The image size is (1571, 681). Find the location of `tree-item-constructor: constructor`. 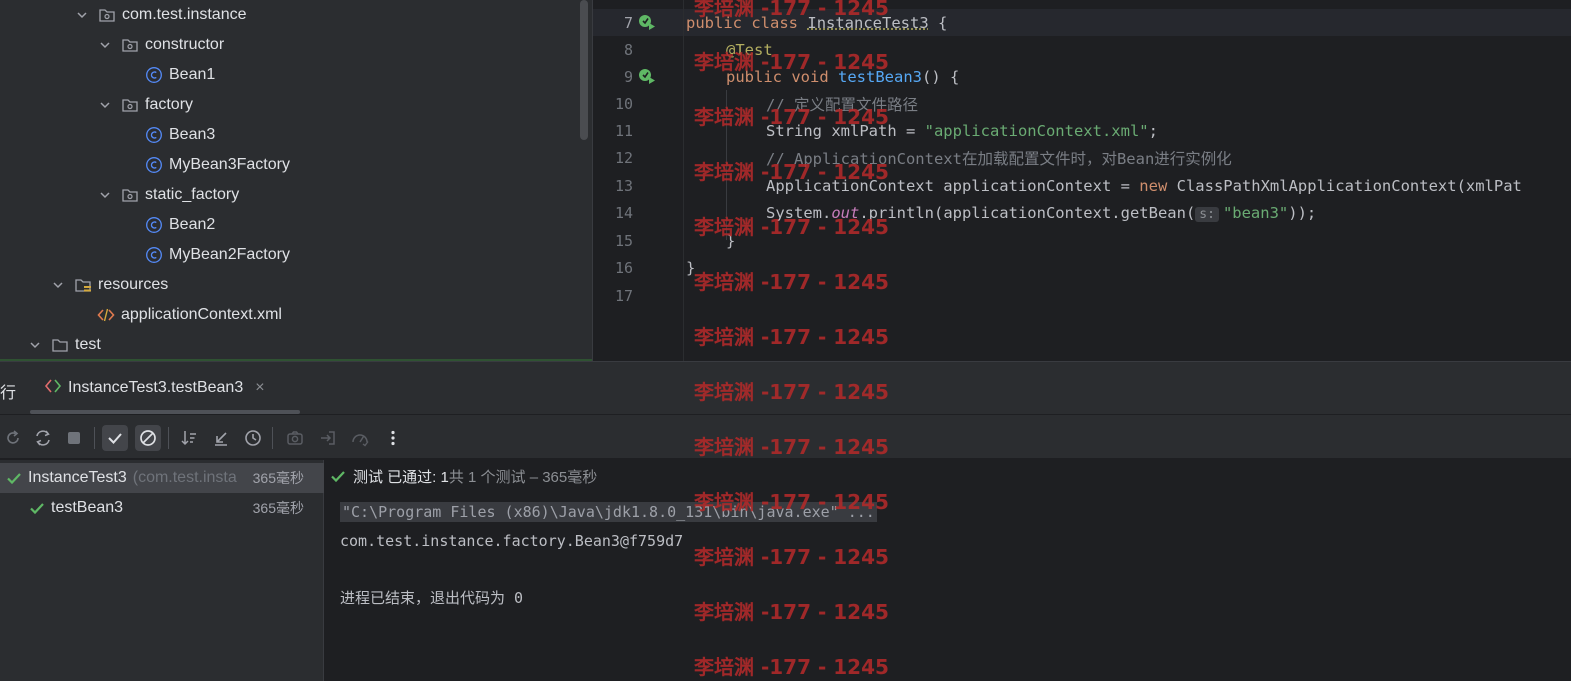

tree-item-constructor: constructor is located at coordinates (160, 45).